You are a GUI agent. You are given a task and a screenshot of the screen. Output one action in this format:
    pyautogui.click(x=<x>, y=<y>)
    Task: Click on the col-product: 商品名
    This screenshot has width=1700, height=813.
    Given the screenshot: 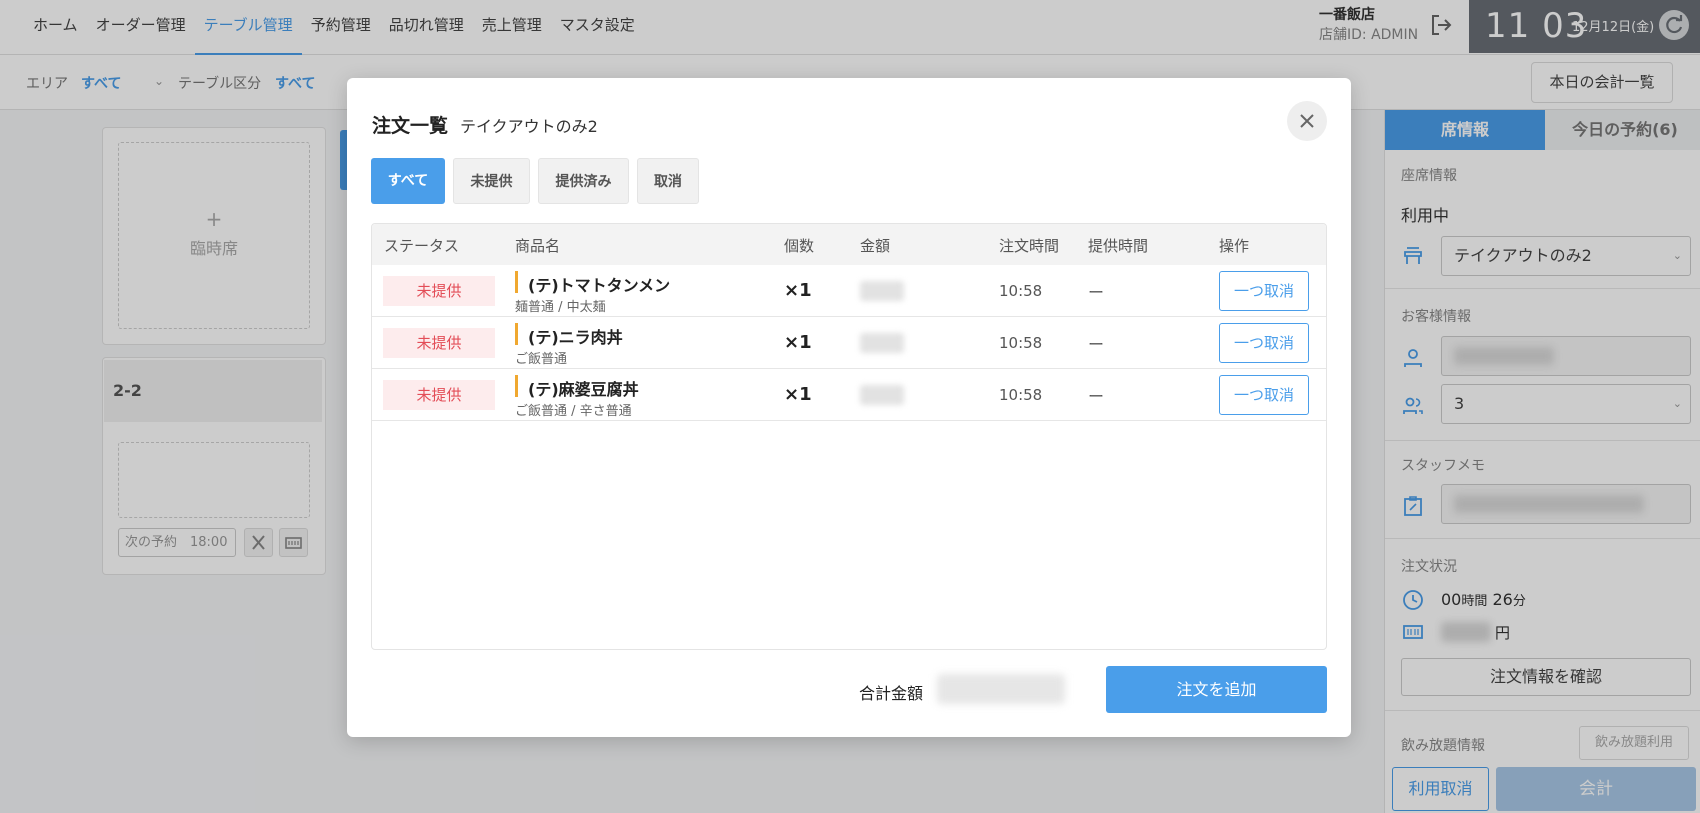 What is the action you would take?
    pyautogui.click(x=538, y=246)
    